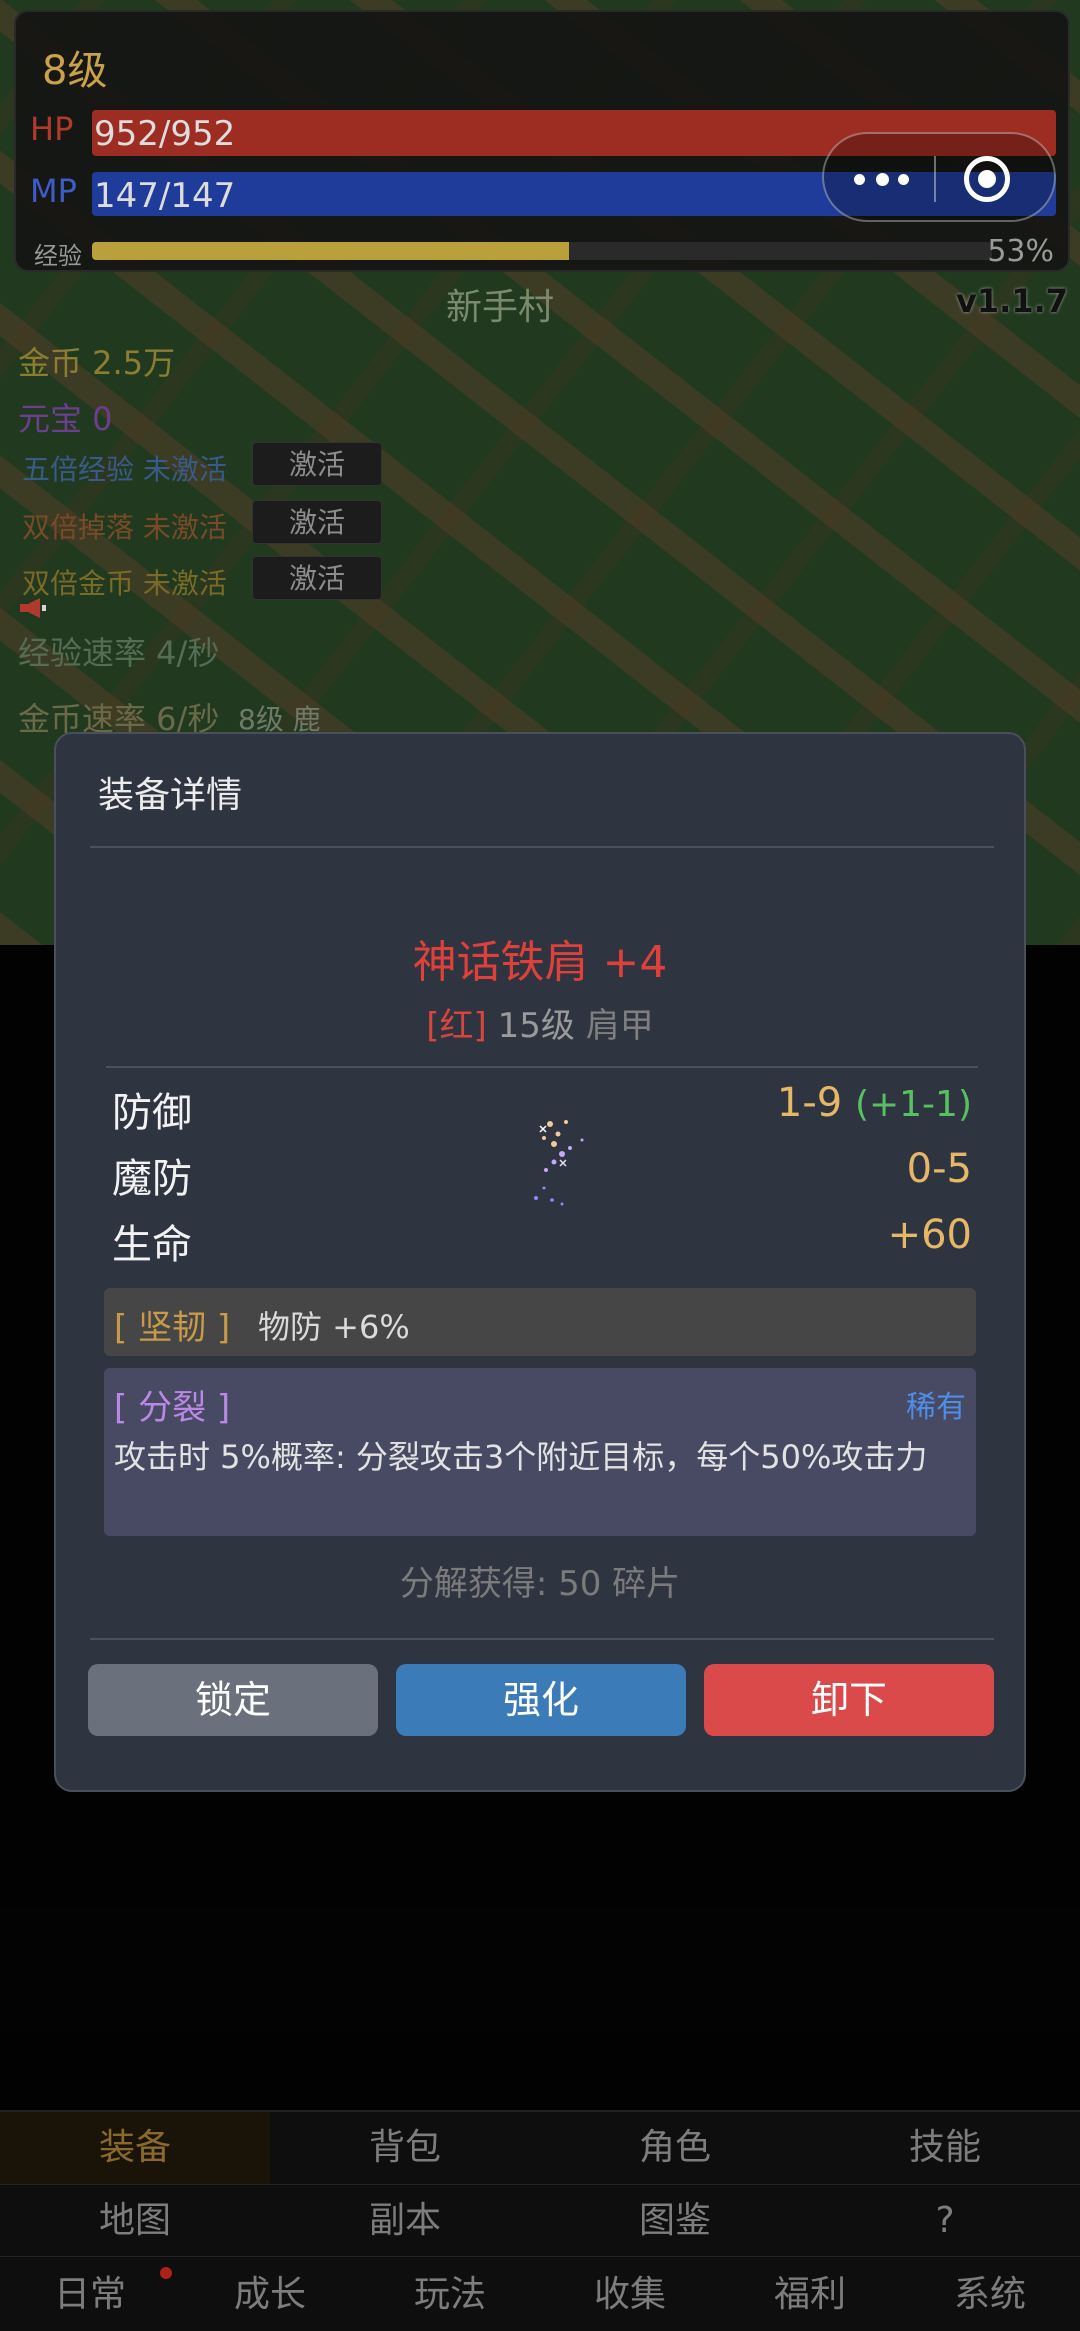 Image resolution: width=1080 pixels, height=2331 pixels. Describe the element at coordinates (809, 1103) in the screenshot. I see `stat-value-main: 1-9` at that location.